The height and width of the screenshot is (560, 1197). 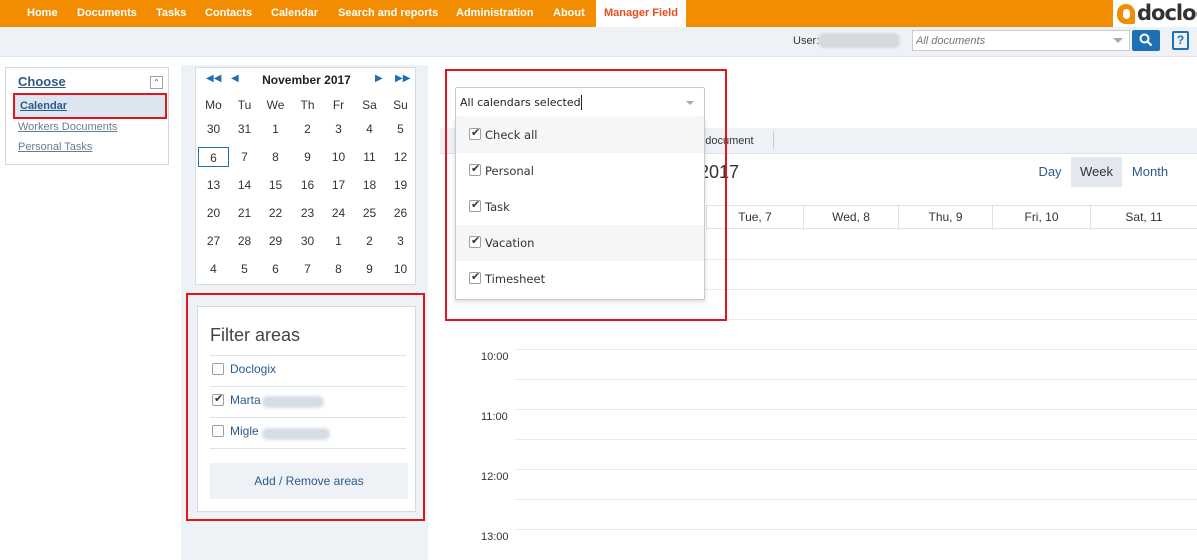 What do you see at coordinates (307, 185) in the screenshot?
I see `calendar-day: 16` at bounding box center [307, 185].